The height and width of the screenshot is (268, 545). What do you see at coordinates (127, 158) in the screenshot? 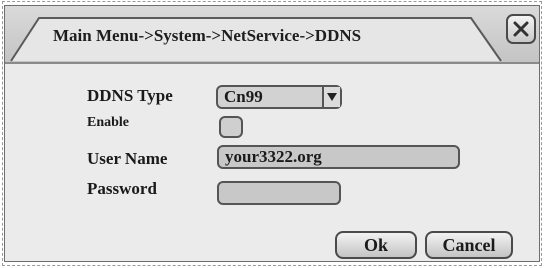
I see `user-name-label: User Name` at bounding box center [127, 158].